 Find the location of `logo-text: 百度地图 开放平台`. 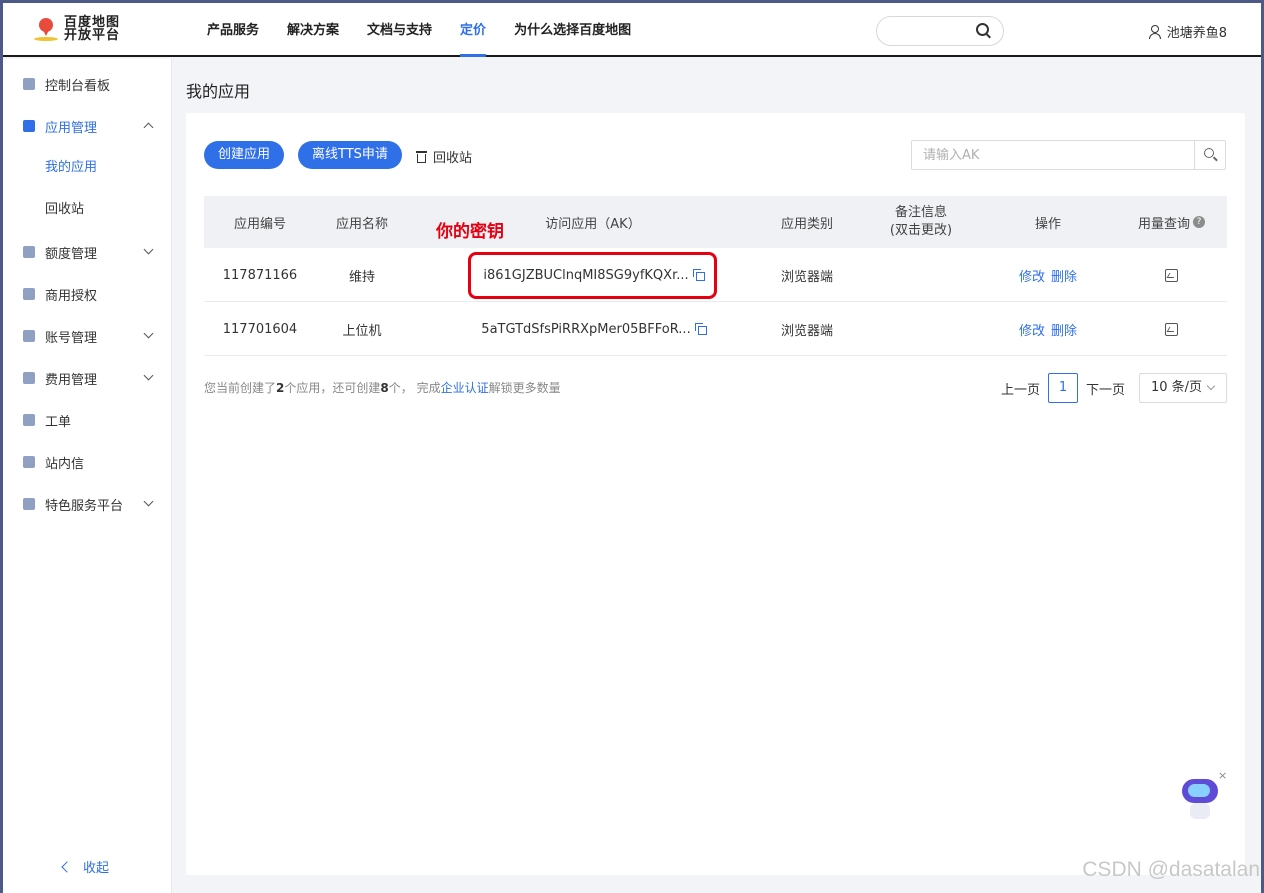

logo-text: 百度地图 开放平台 is located at coordinates (92, 29).